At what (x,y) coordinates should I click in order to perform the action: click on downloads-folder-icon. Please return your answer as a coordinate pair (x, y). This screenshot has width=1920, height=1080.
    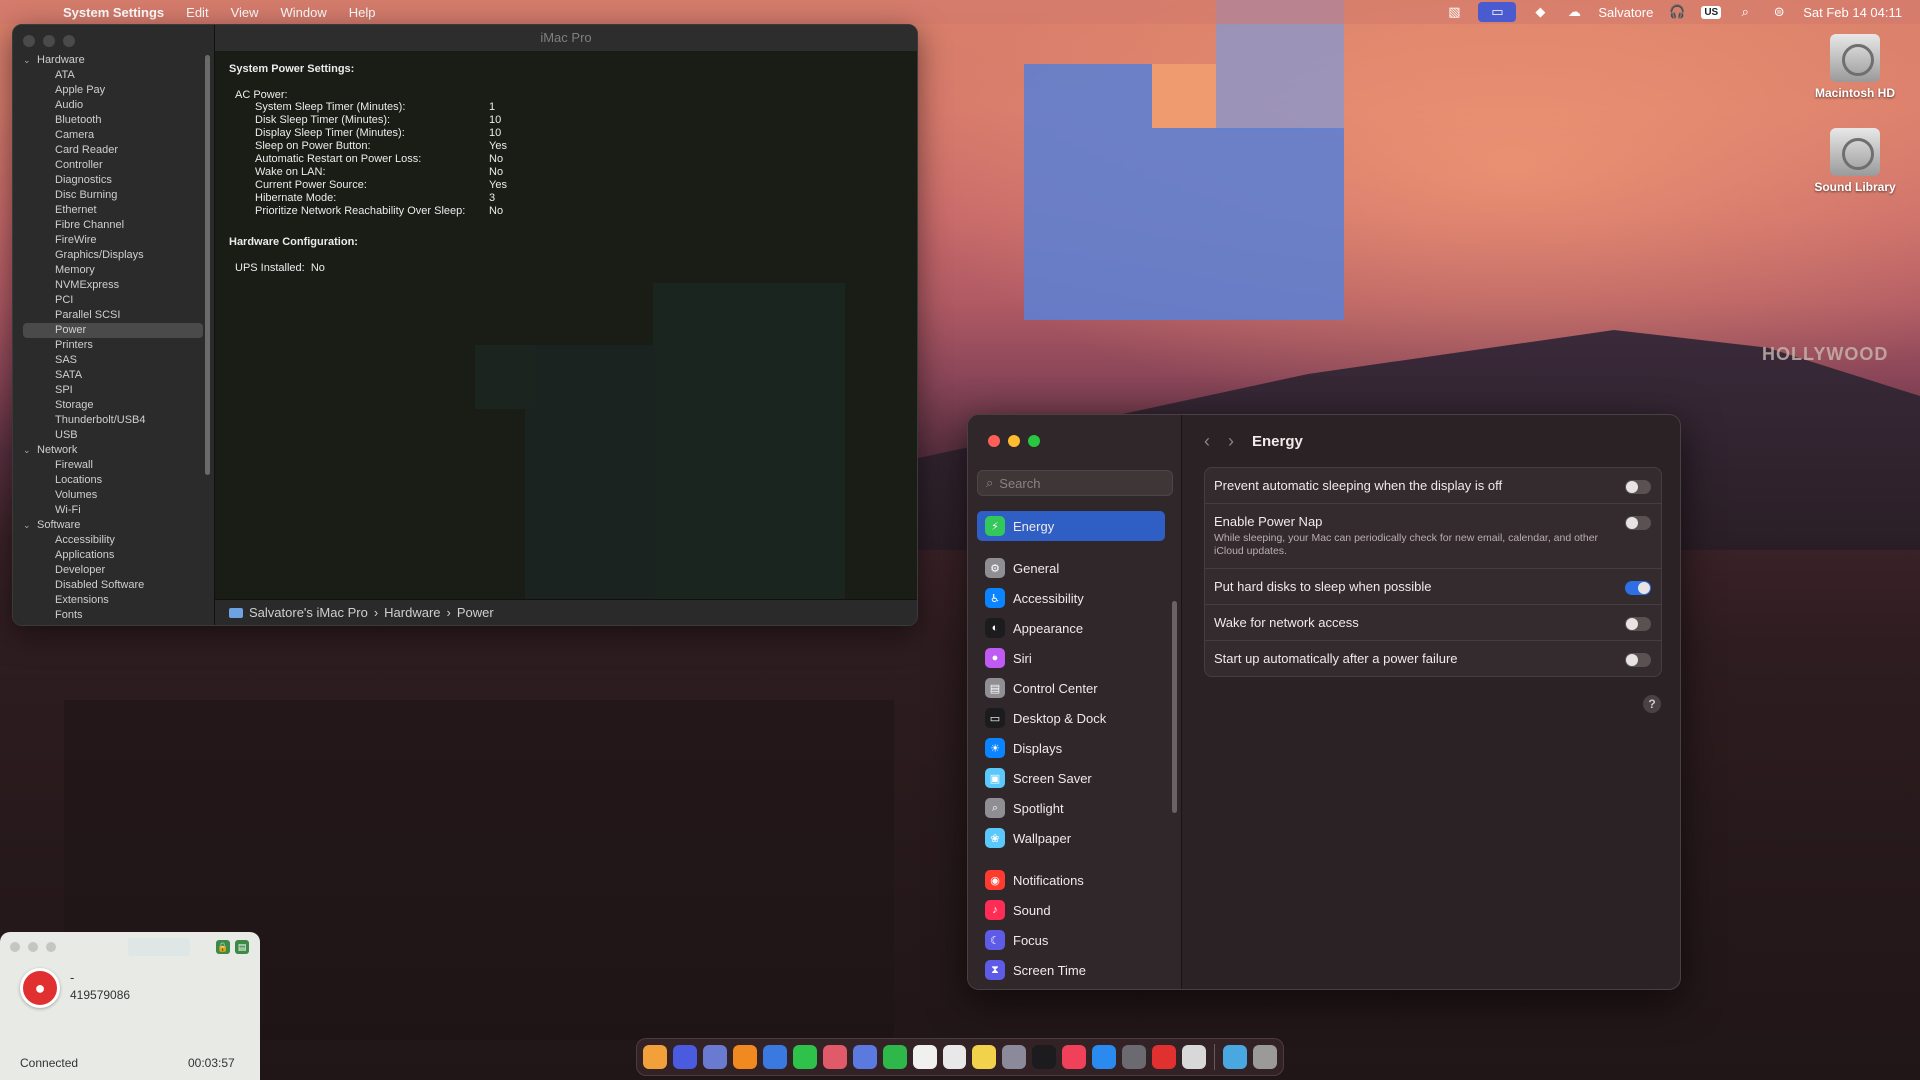
    Looking at the image, I should click on (1235, 1057).